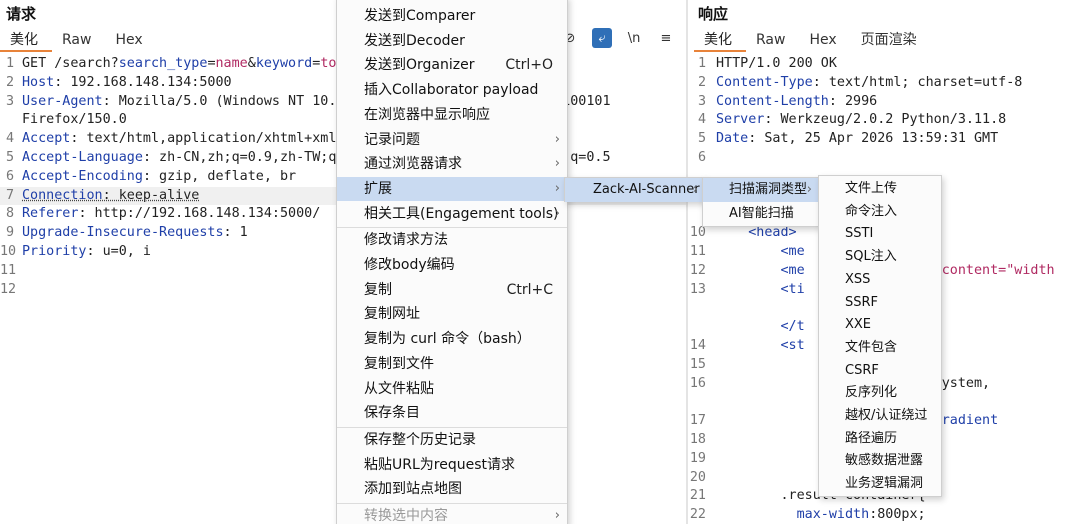 The image size is (1080, 524). What do you see at coordinates (880, 280) in the screenshot?
I see `menu-item: XSS` at bounding box center [880, 280].